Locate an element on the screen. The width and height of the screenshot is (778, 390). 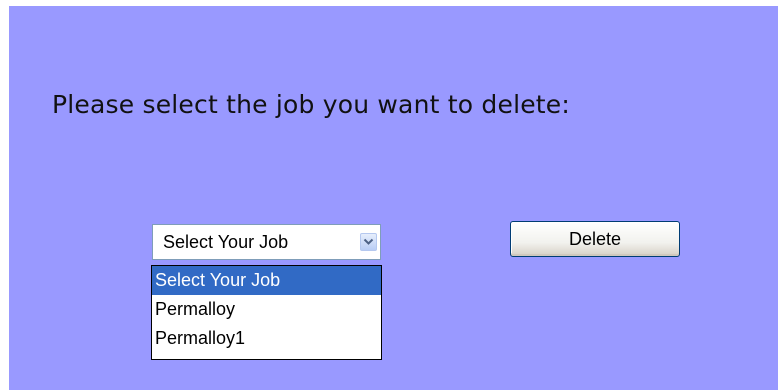
job-select-value: Select Your Job is located at coordinates (226, 242).